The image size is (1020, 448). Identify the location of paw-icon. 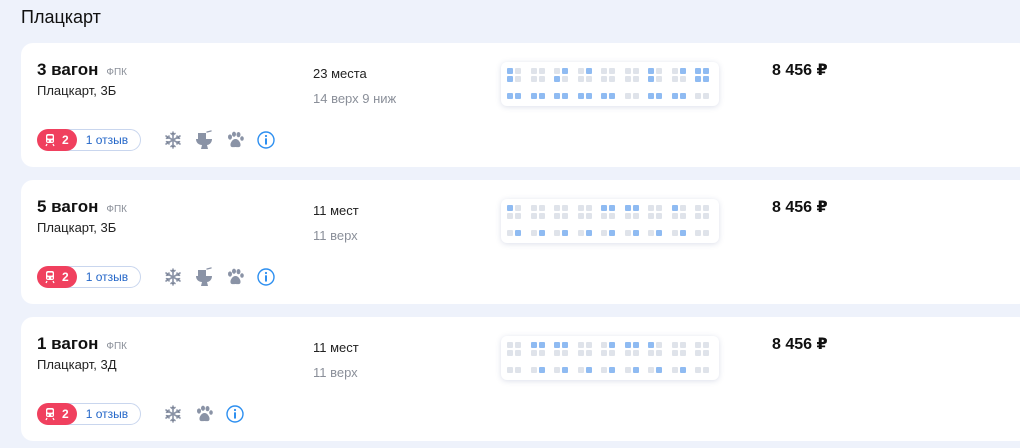
(204, 414).